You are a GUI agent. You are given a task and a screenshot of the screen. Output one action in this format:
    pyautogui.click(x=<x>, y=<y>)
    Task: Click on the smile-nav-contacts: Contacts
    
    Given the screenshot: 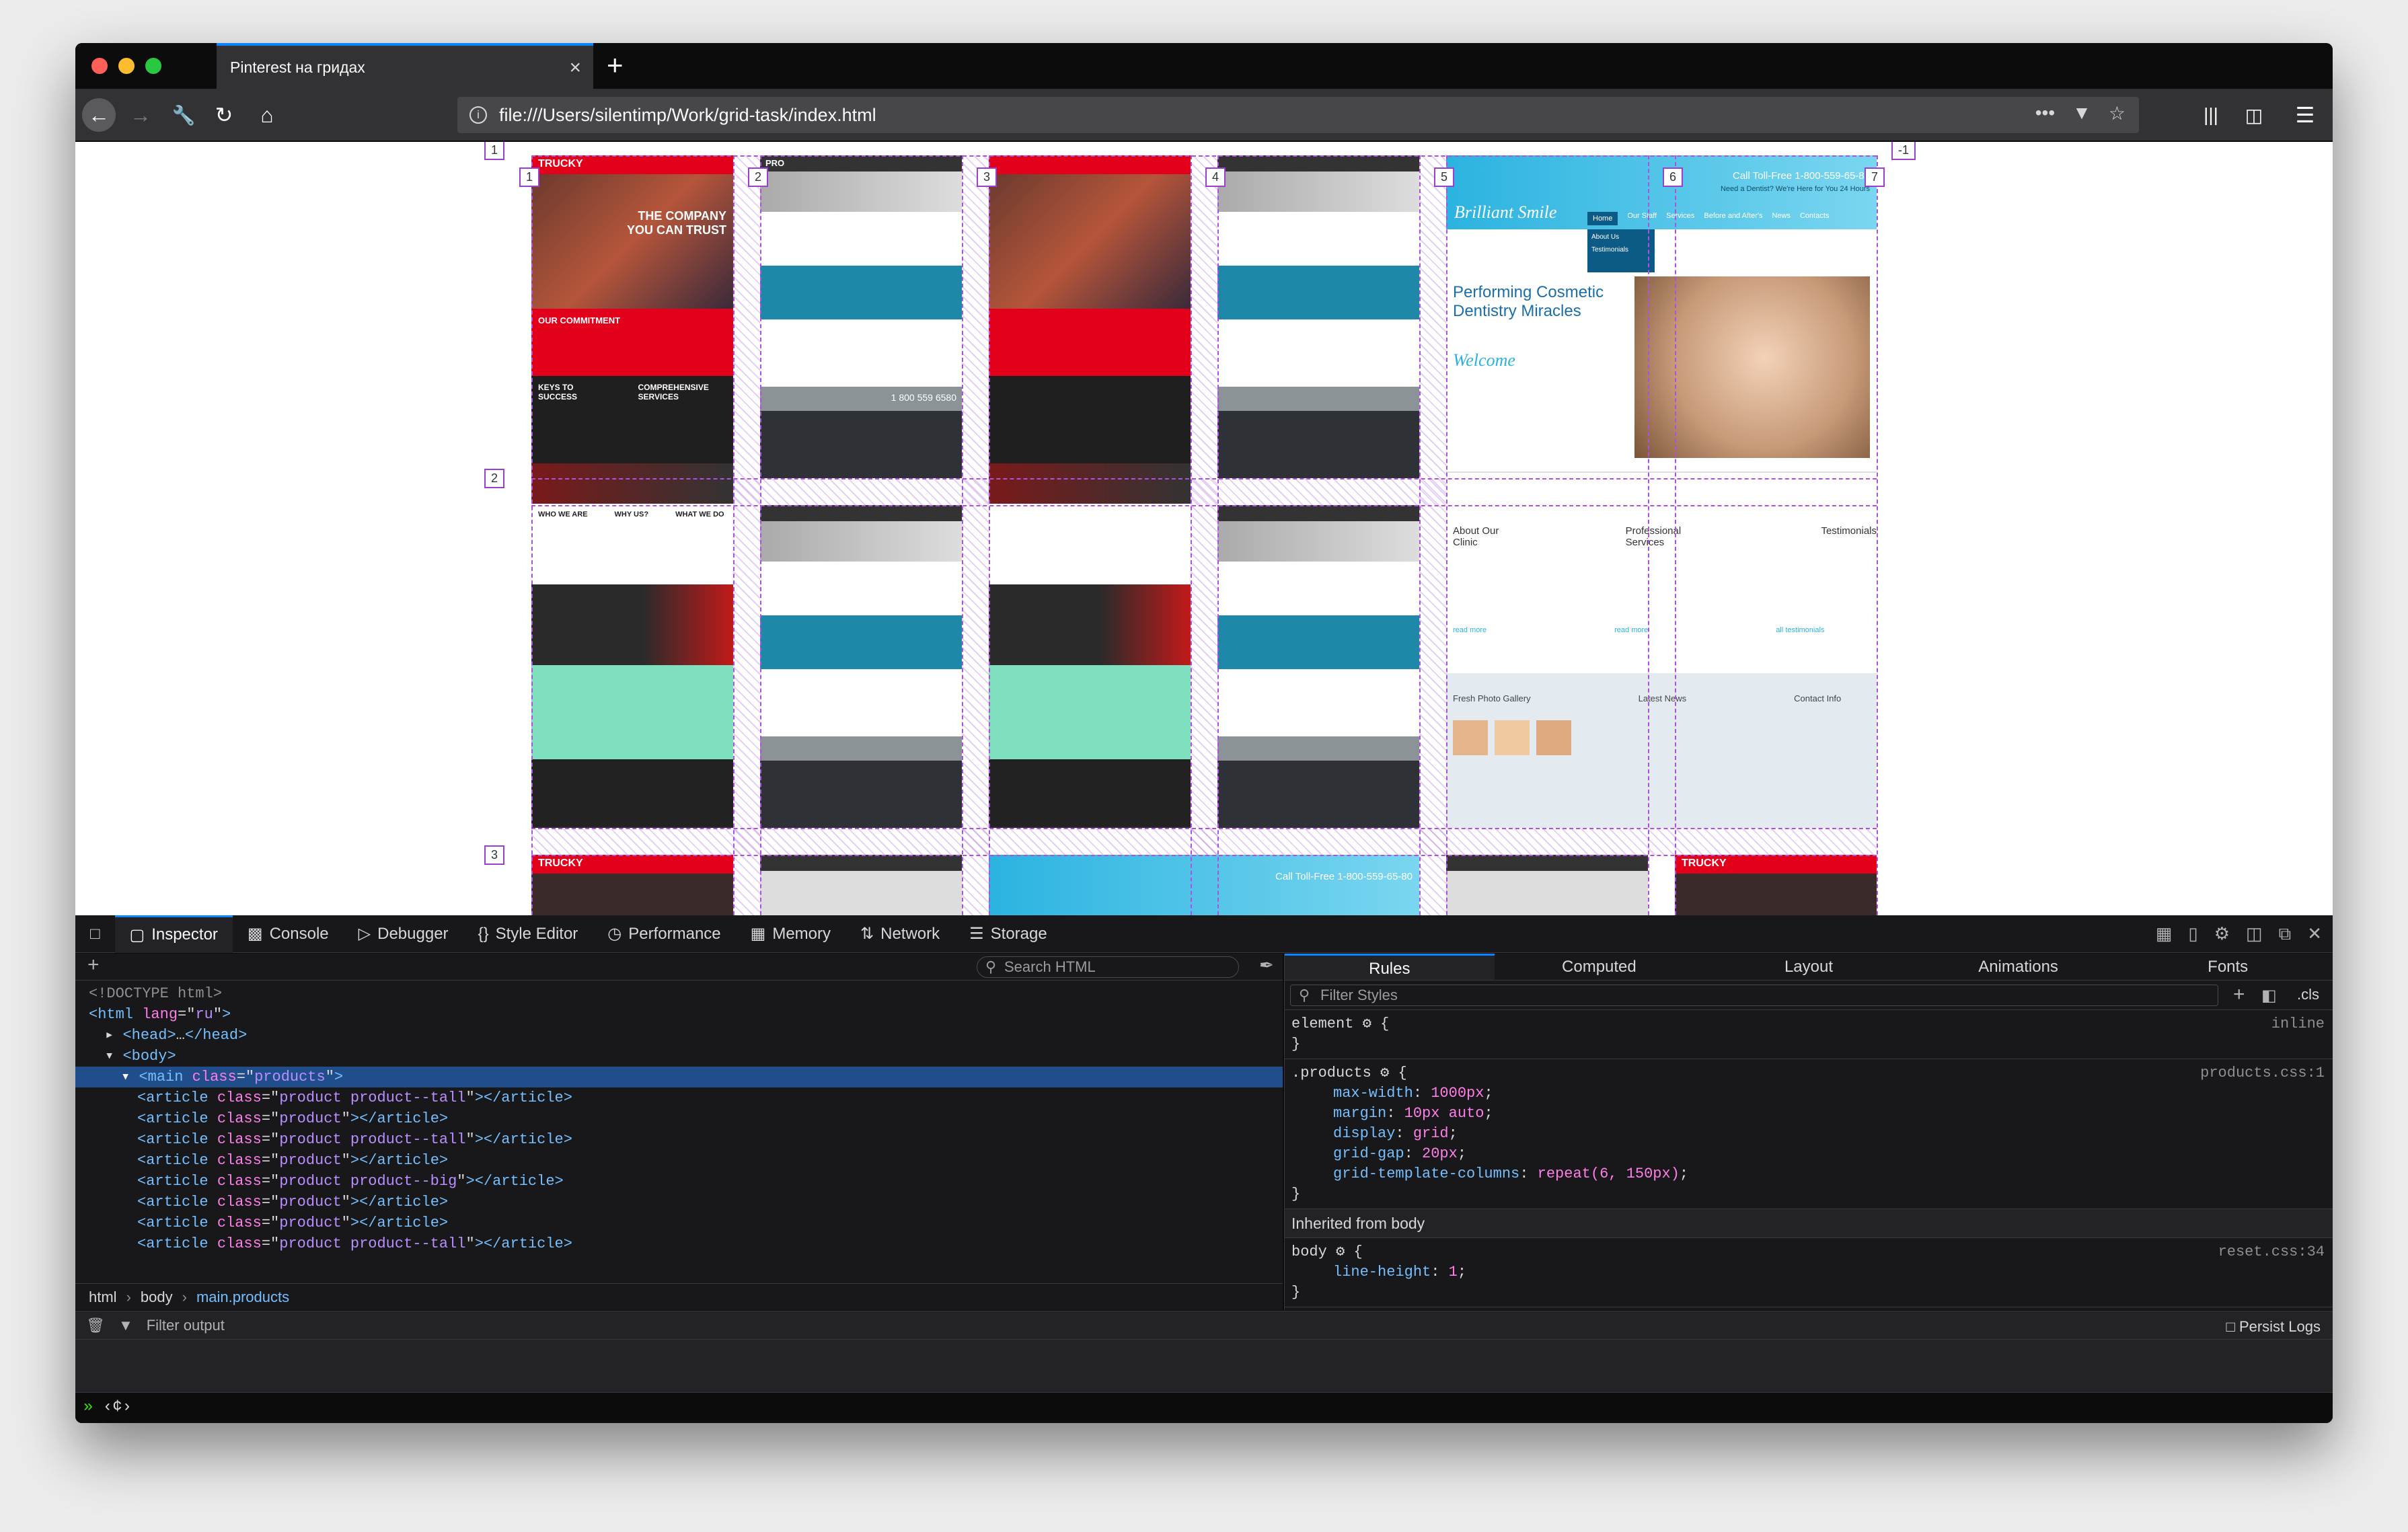 What is the action you would take?
    pyautogui.click(x=1814, y=218)
    